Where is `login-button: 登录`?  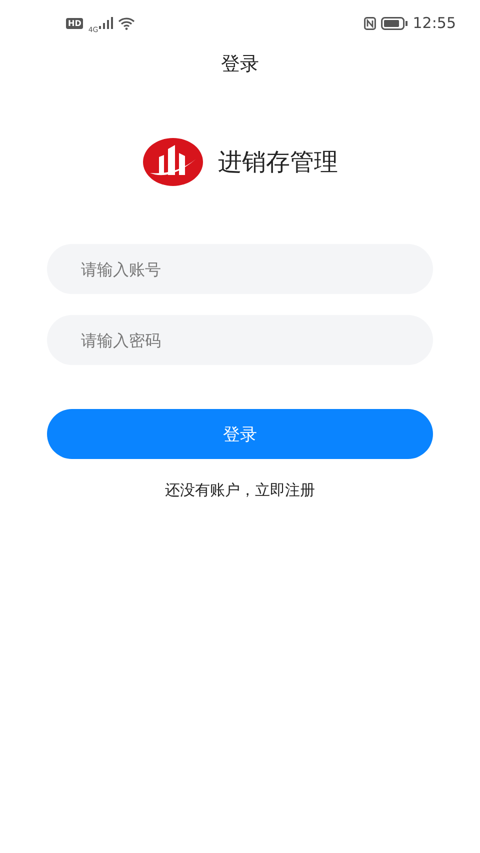
login-button: 登录 is located at coordinates (240, 434).